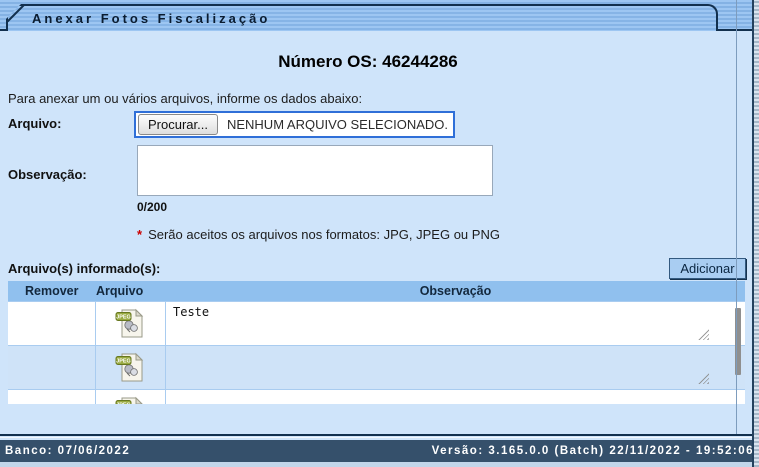  I want to click on page-title: Anexar Fotos Fiscalização, so click(151, 18).